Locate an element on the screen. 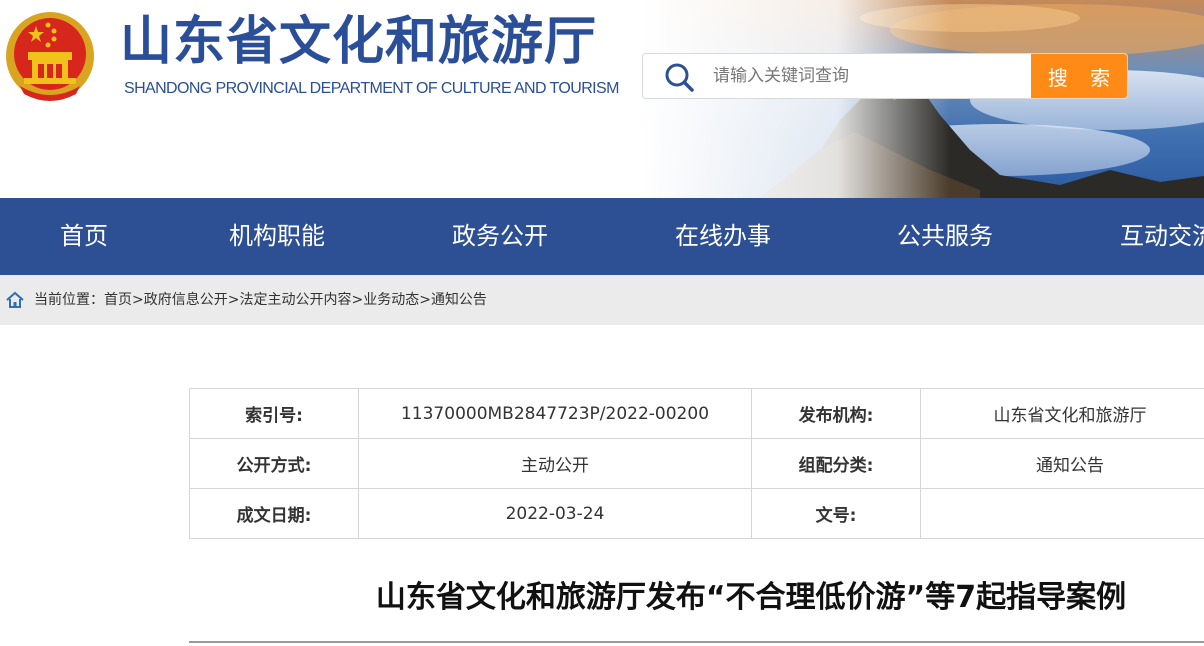  breadcrumb-trail: 当前位置：首页>政府信息公开>法定主动公开内容>业务动态>通知公告 is located at coordinates (260, 300).